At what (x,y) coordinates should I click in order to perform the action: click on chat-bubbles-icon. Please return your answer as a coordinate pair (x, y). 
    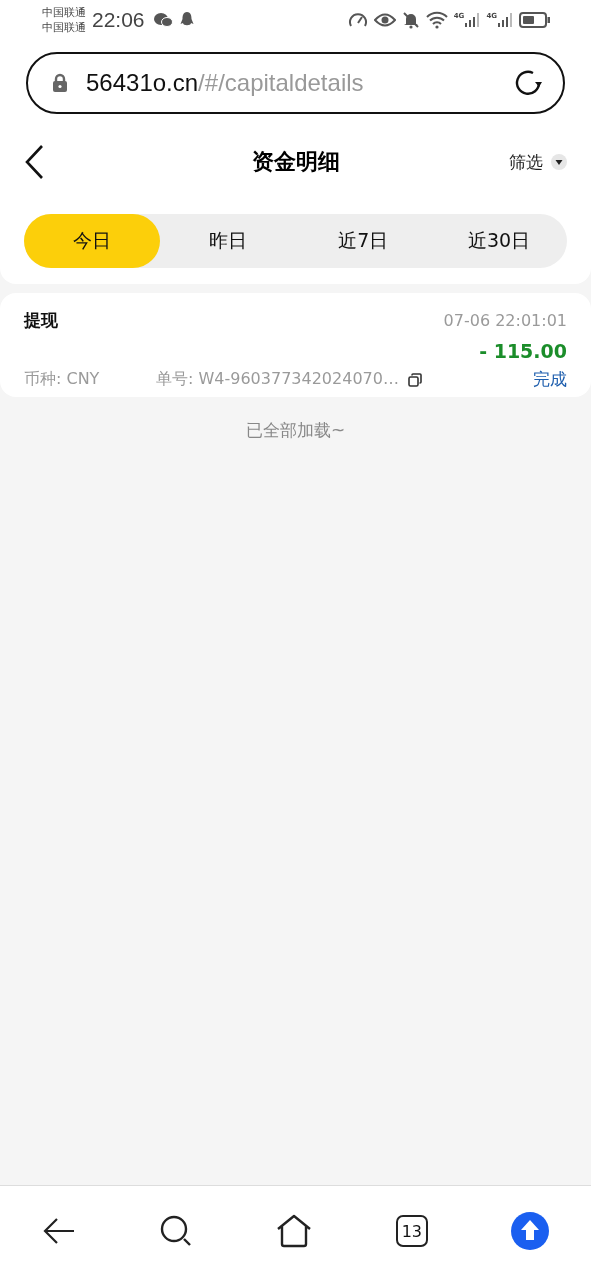
    Looking at the image, I should click on (162, 20).